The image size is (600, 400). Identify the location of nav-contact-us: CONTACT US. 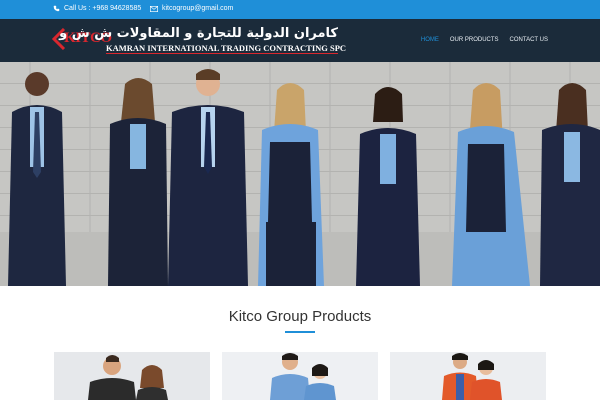
(529, 40).